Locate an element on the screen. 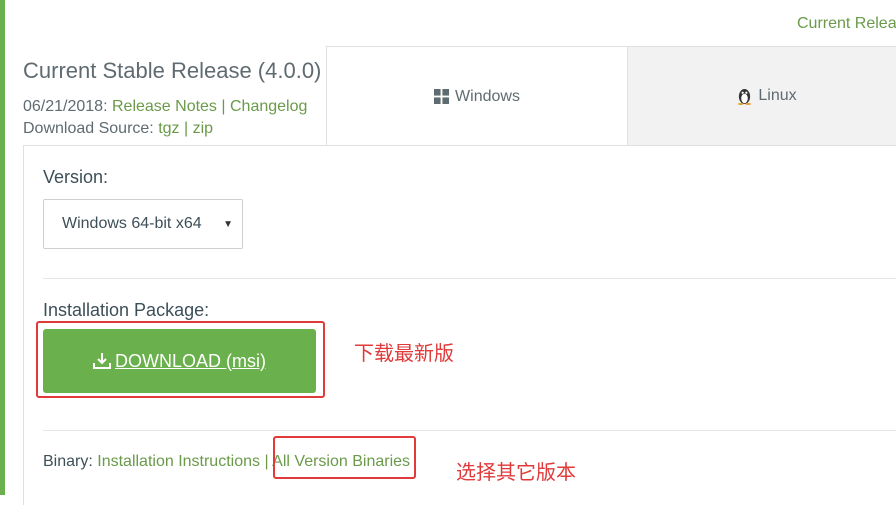 This screenshot has height=505, width=896. download-highlight-box is located at coordinates (180, 359).